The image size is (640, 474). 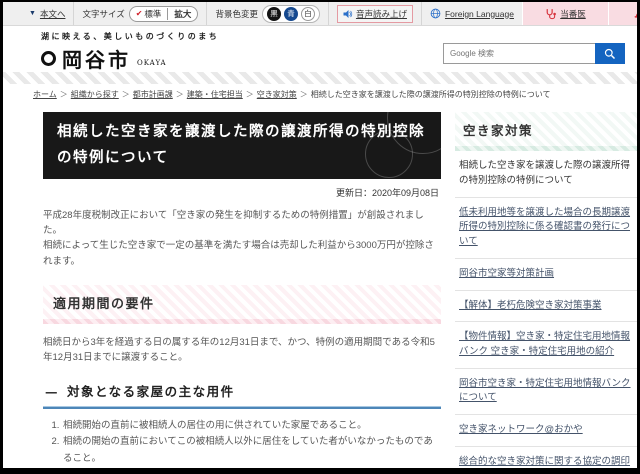 I want to click on city-name: 岡谷市, so click(x=96, y=60).